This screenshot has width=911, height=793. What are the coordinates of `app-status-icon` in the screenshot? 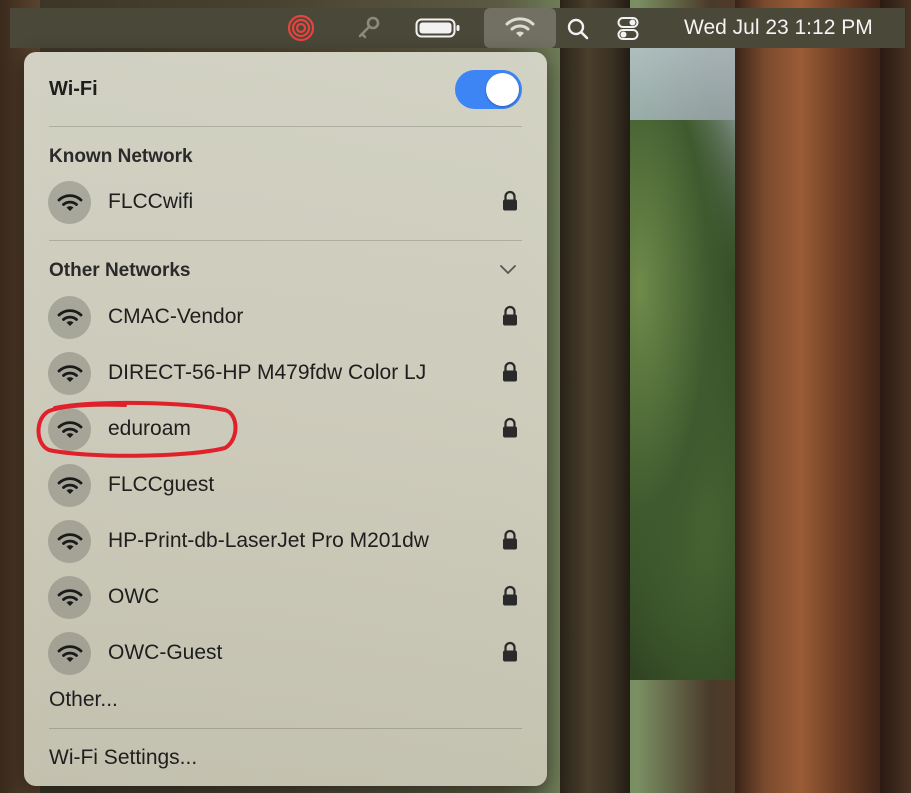 It's located at (301, 28).